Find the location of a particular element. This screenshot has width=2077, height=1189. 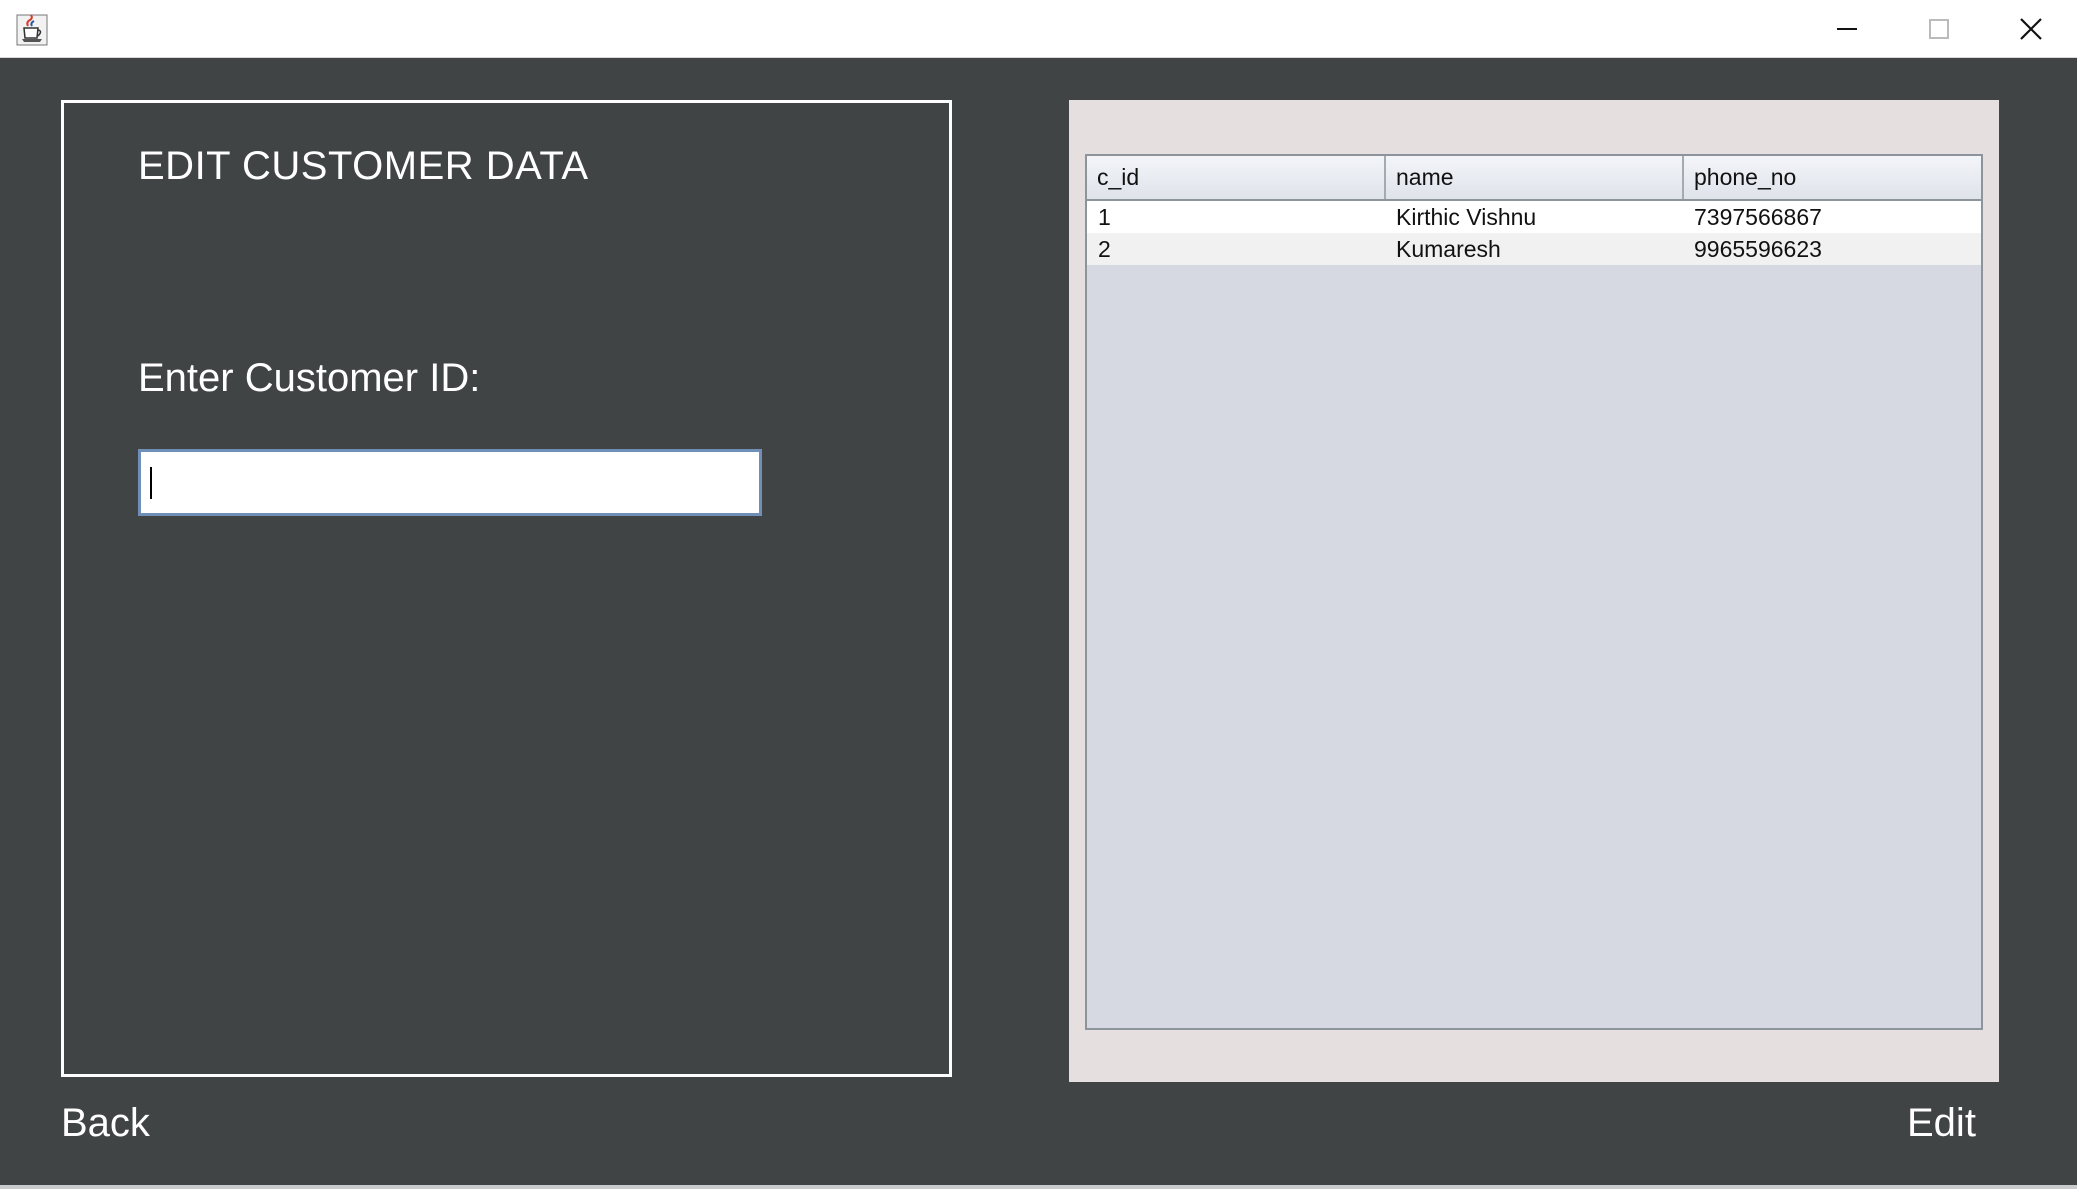

text-caret is located at coordinates (151, 483).